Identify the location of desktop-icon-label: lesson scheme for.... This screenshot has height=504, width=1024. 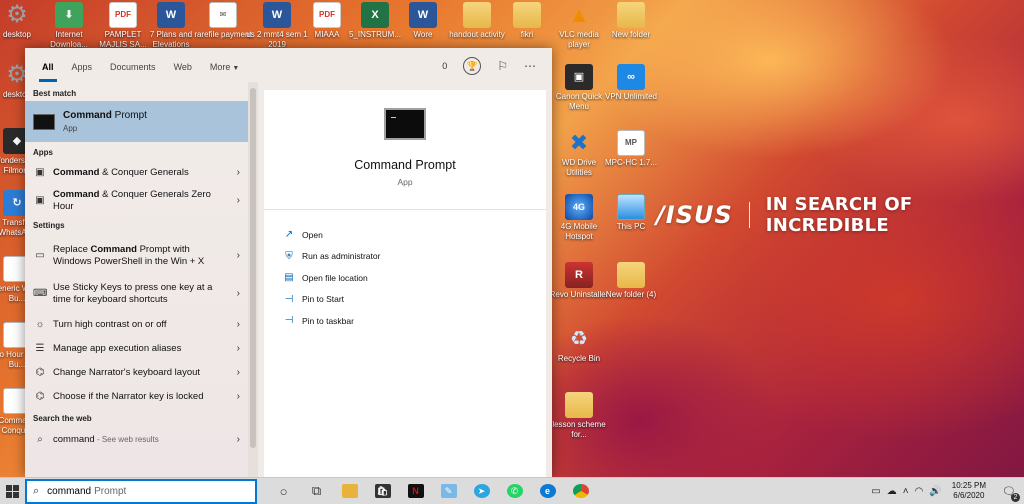
(579, 429).